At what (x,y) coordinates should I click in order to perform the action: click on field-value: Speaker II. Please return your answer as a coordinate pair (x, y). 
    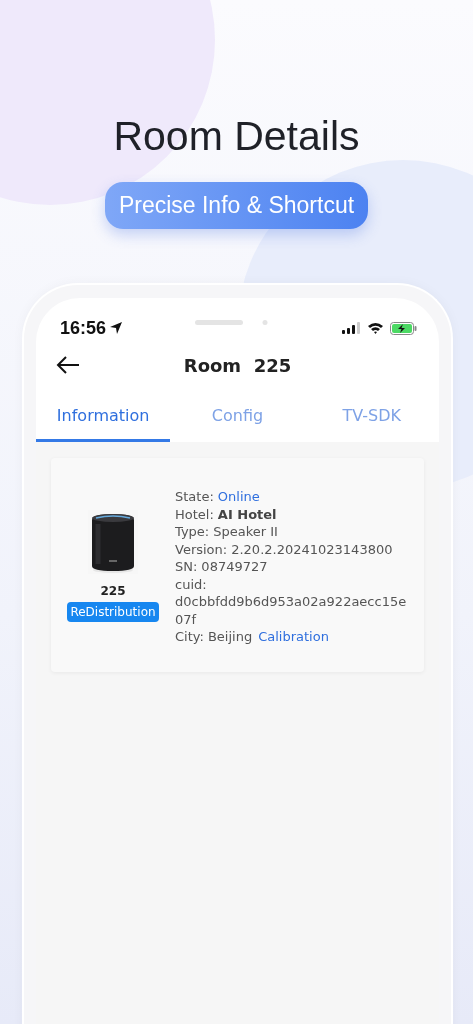
    Looking at the image, I should click on (245, 532).